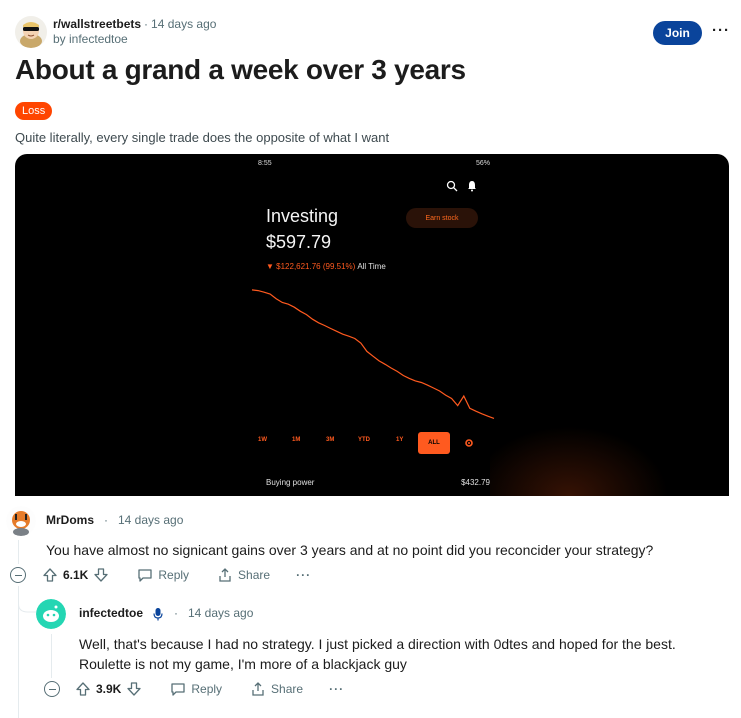  Describe the element at coordinates (311, 266) in the screenshot. I see `change-amount: ▼ $122,621.76 (99.51%)` at that location.